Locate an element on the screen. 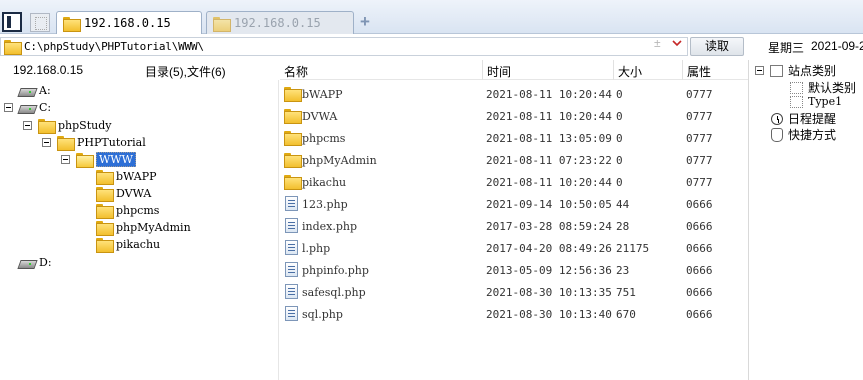  tab-active: 192.168.0.15 is located at coordinates (129, 22).